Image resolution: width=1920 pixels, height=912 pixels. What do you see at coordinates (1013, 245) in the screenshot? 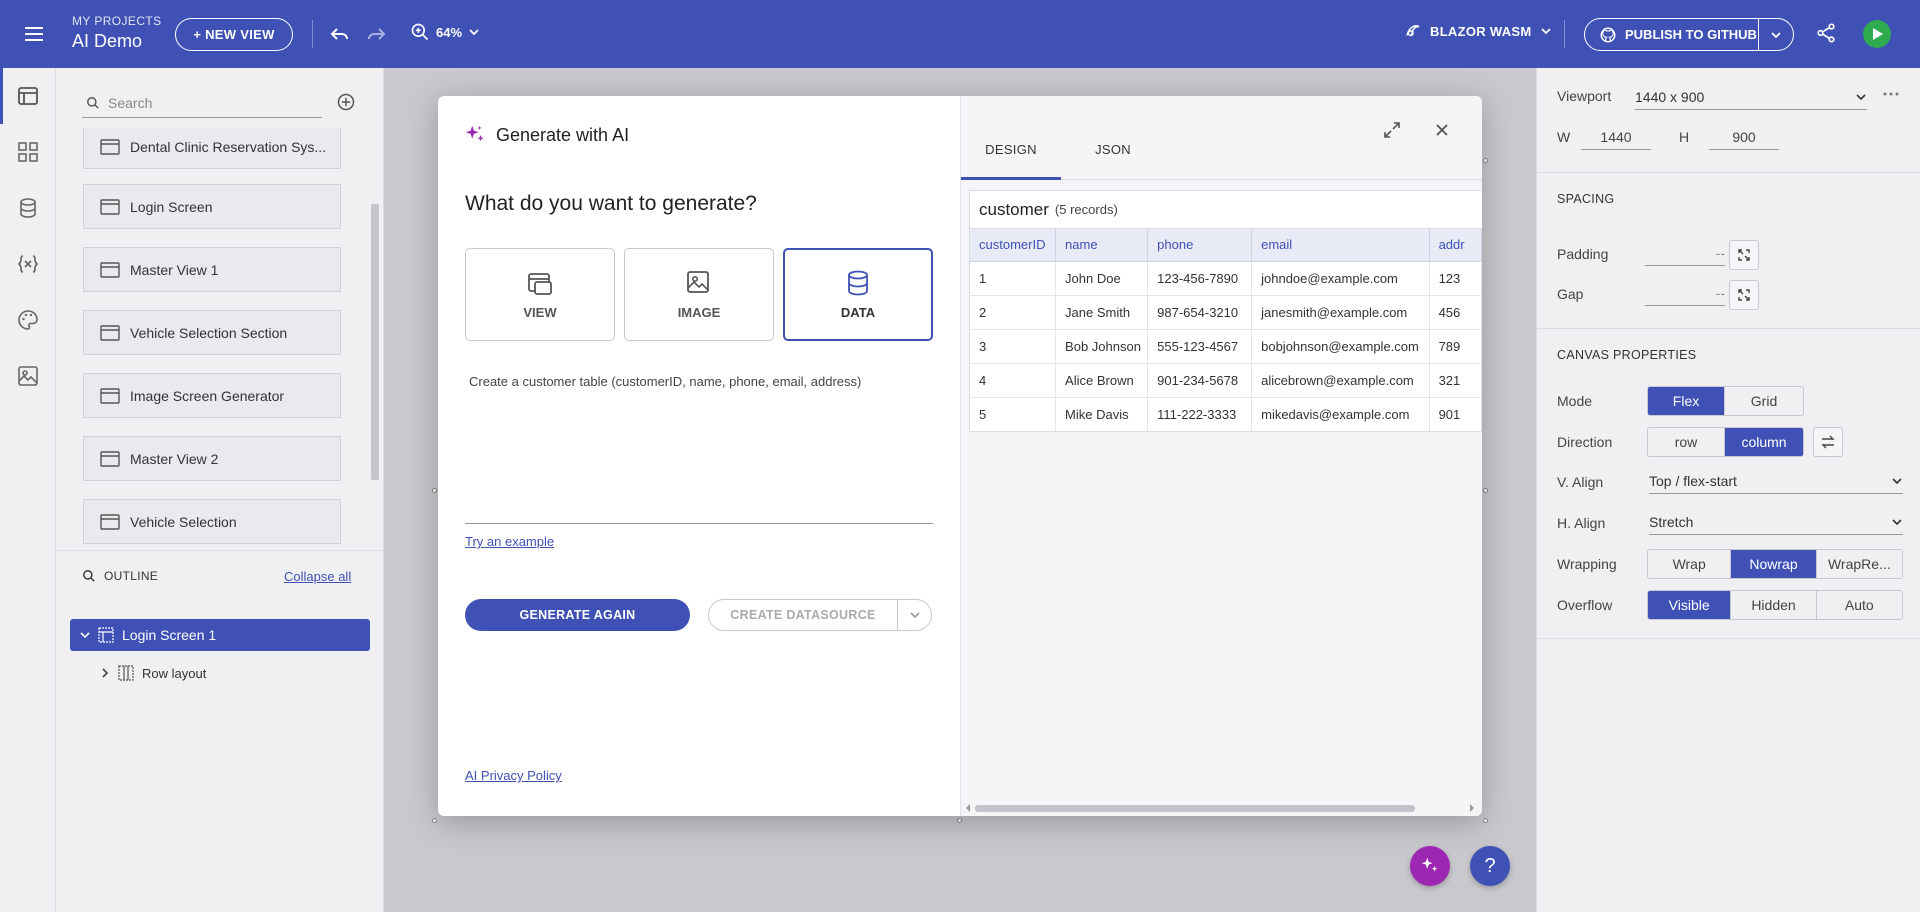
I see `column-header: customerID` at bounding box center [1013, 245].